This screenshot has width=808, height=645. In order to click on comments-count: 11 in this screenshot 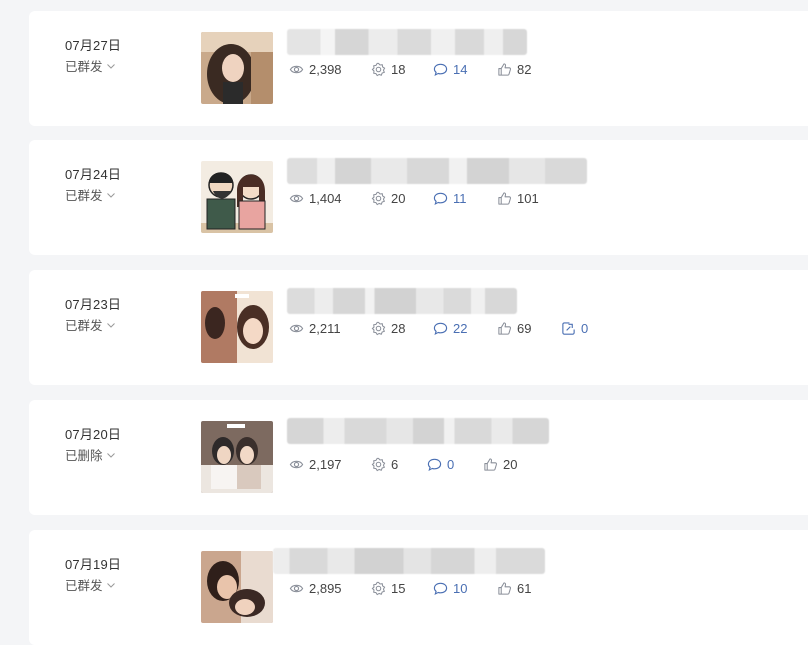, I will do `click(460, 198)`.